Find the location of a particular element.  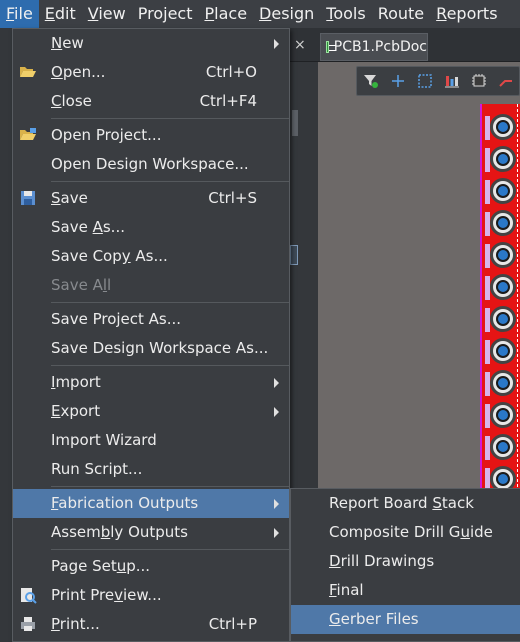

menu-project: Project is located at coordinates (165, 14).